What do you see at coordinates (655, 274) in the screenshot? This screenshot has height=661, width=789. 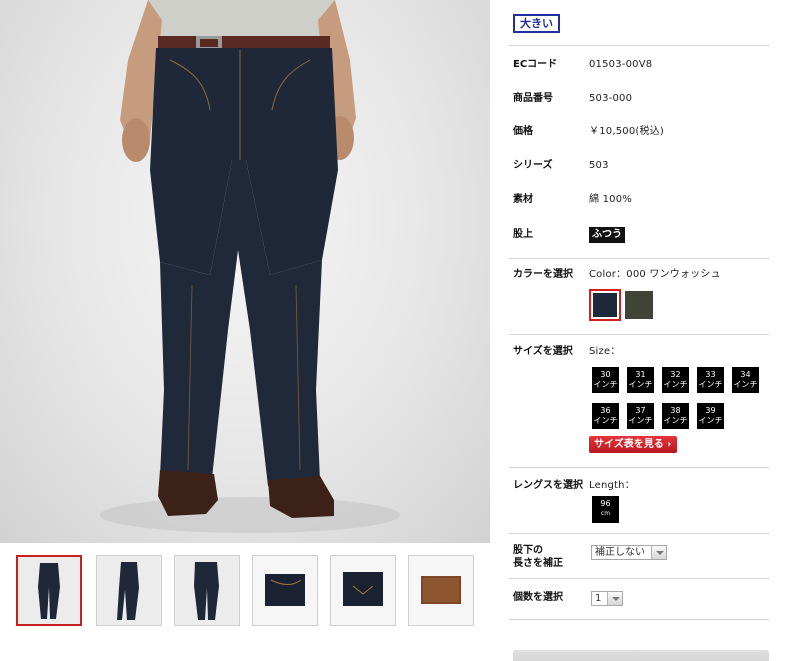 I see `current-color-text: Color：000 ワンウォッシュ` at bounding box center [655, 274].